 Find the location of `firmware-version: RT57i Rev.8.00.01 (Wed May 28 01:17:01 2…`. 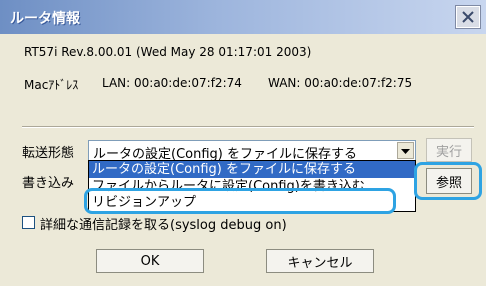

firmware-version: RT57i Rev.8.00.01 (Wed May 28 01:17:01 2… is located at coordinates (168, 52).